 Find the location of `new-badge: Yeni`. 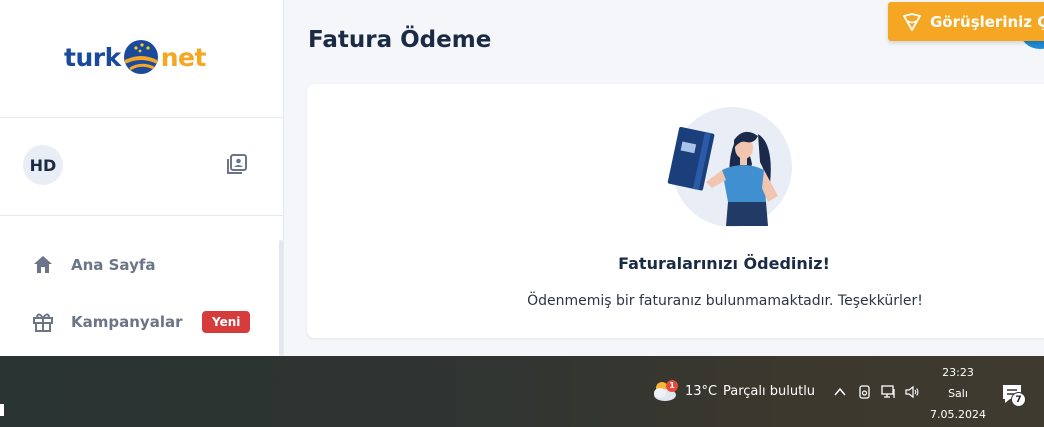

new-badge: Yeni is located at coordinates (226, 322).